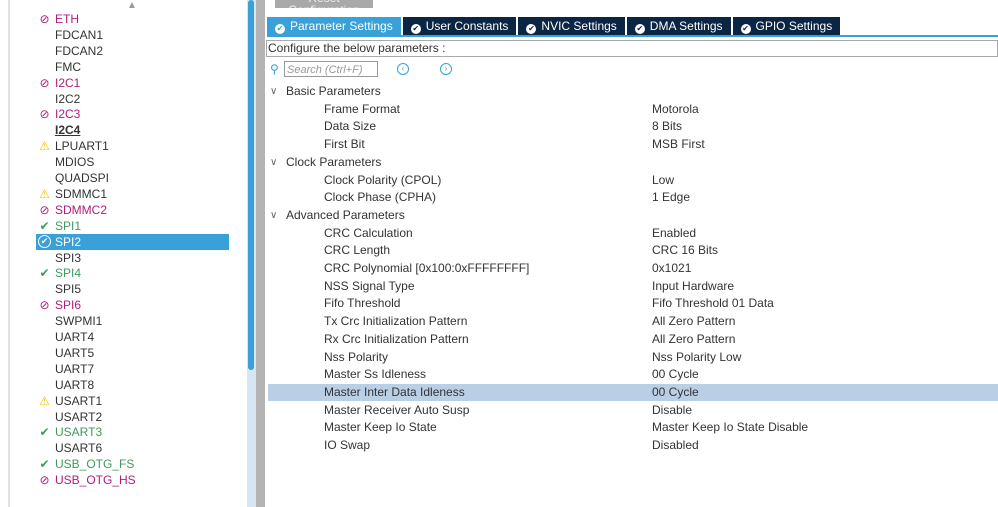  Describe the element at coordinates (132, 226) in the screenshot. I see `peripheral-item: ✔ SPI1` at that location.